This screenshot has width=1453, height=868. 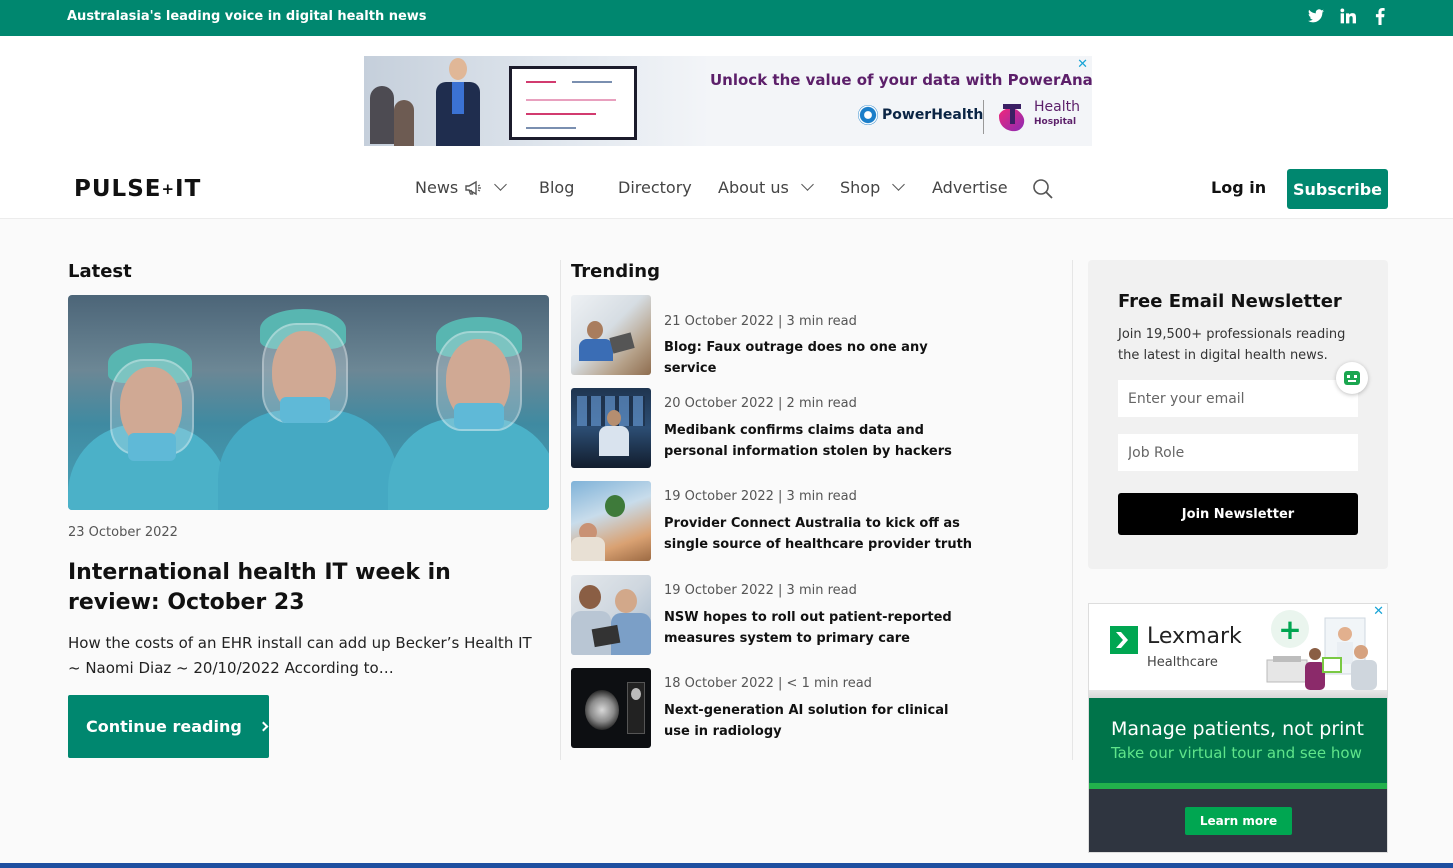 I want to click on powerhealth-logo: PowerHealth, so click(x=920, y=115).